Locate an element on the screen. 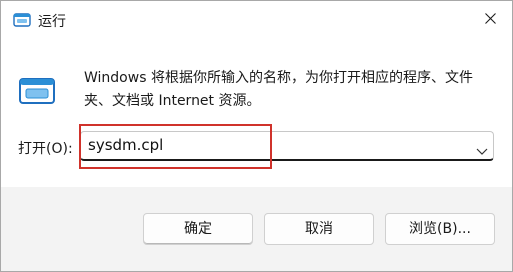  title-bar: 运行 is located at coordinates (256, 21).